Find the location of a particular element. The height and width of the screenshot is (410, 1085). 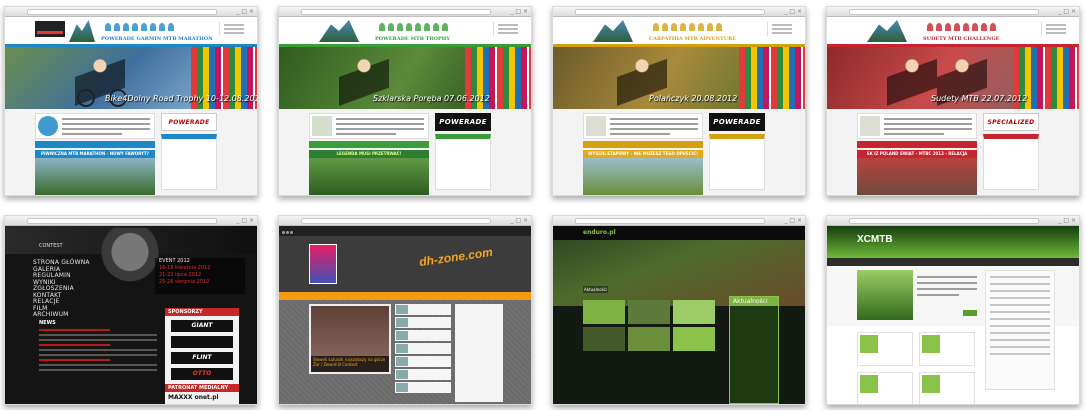

news-heading: NEWS is located at coordinates (47, 323).